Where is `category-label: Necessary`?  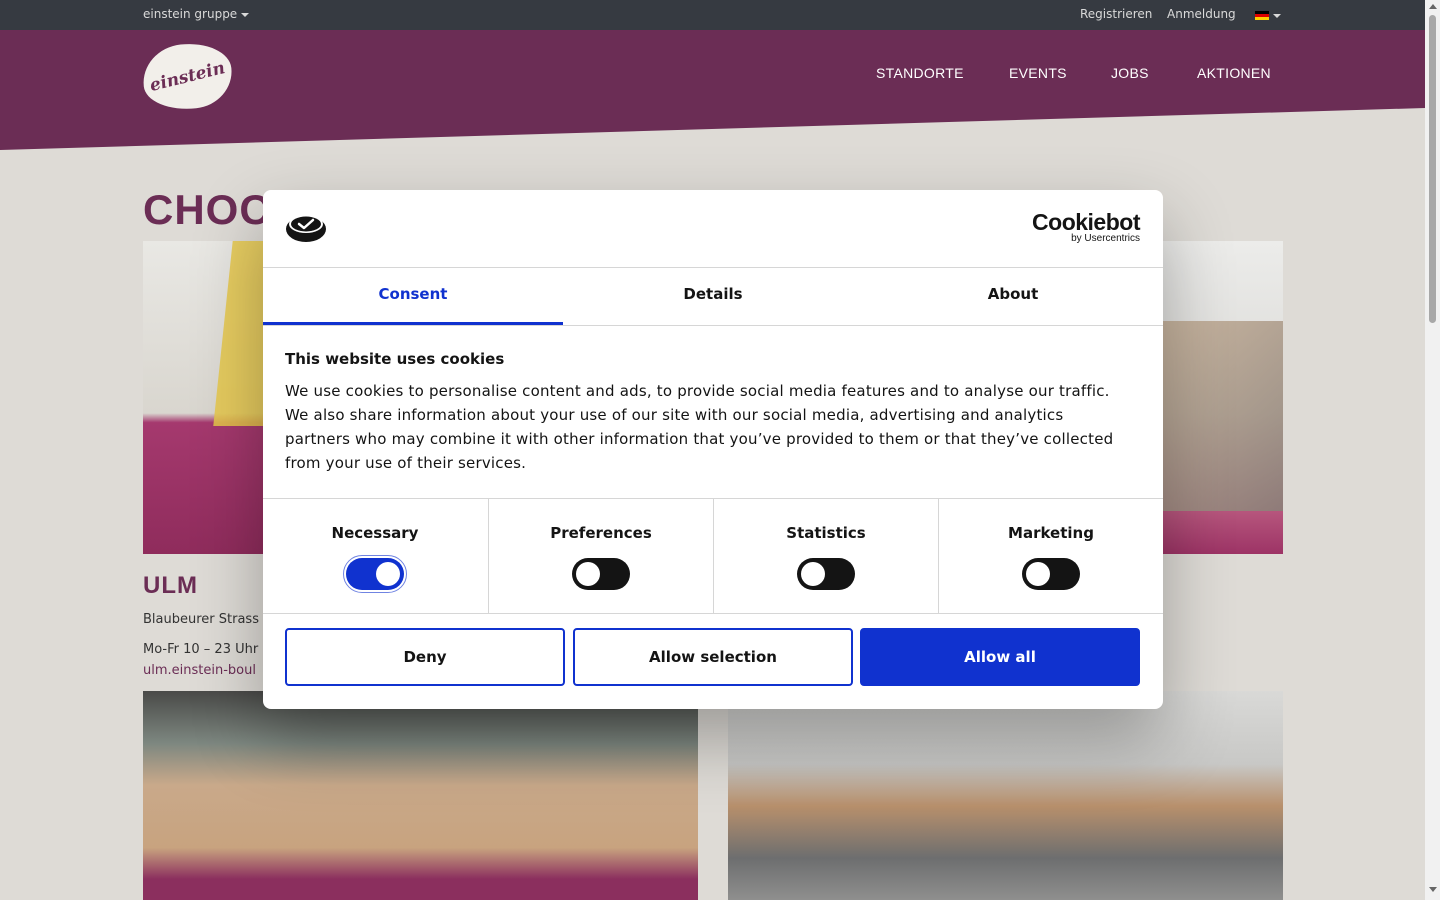
category-label: Necessary is located at coordinates (375, 533).